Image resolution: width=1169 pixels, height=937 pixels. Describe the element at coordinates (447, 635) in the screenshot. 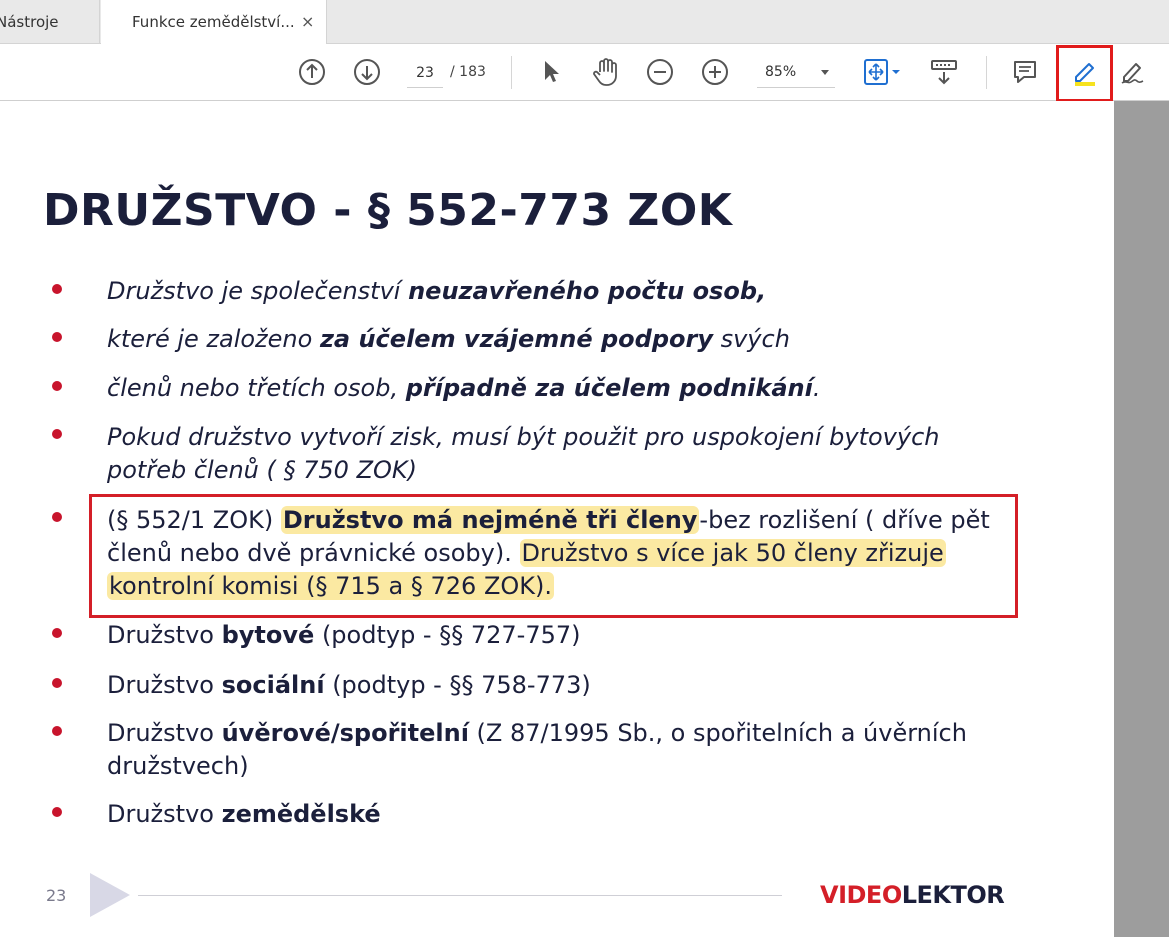

I see `bullet-text: (podtyp - §§ 727-757)` at that location.